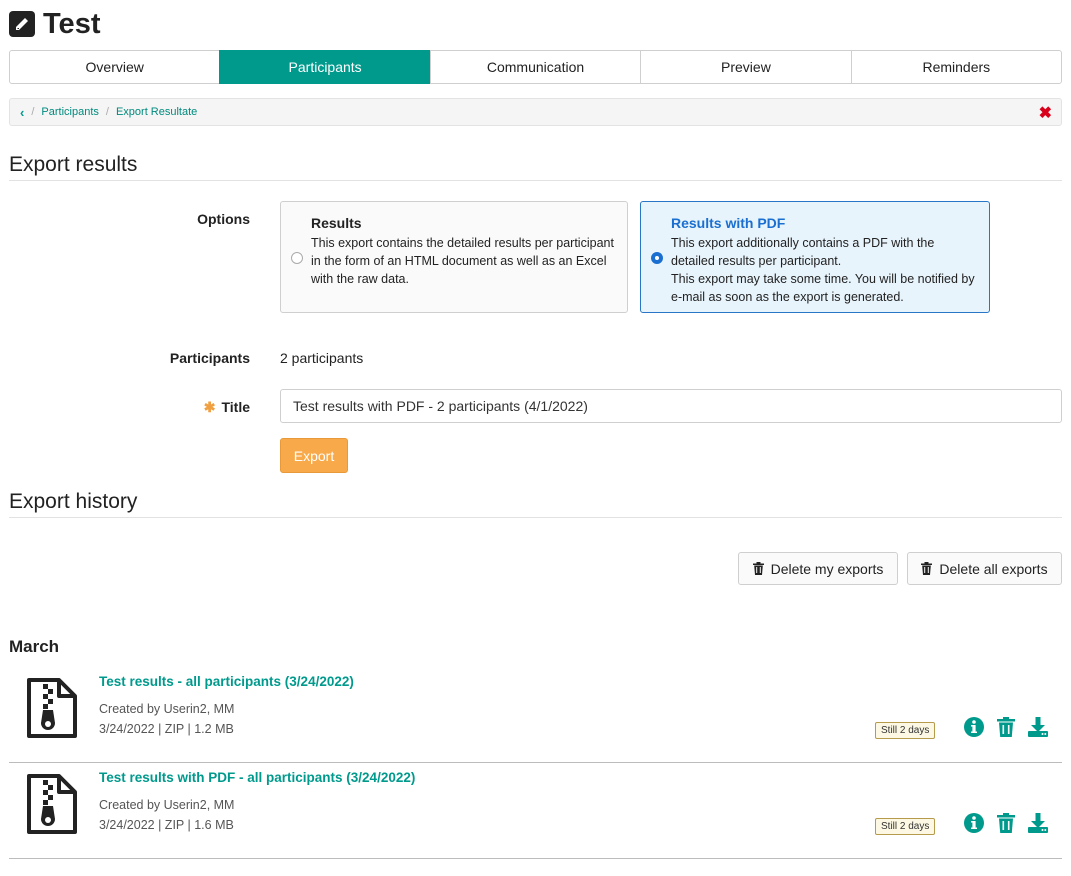 This screenshot has height=876, width=1071. Describe the element at coordinates (827, 568) in the screenshot. I see `delete-my-exports-label: Delete my exports` at that location.